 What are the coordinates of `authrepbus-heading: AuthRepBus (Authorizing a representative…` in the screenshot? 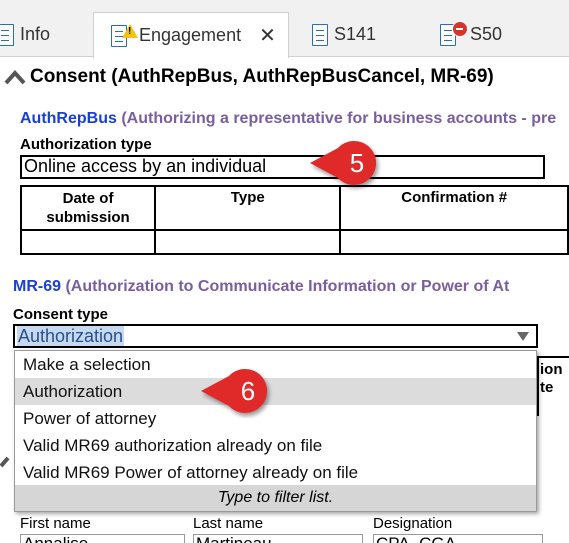 It's located at (288, 119).